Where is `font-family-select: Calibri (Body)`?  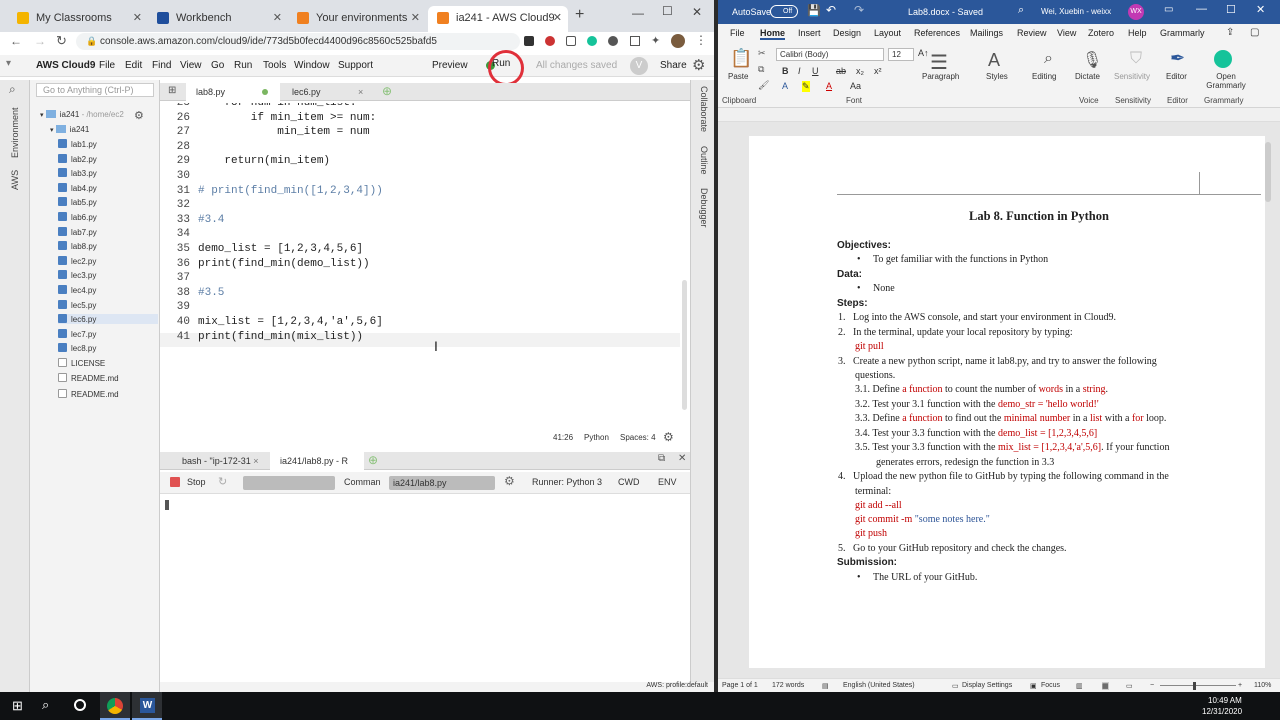 font-family-select: Calibri (Body) is located at coordinates (830, 54).